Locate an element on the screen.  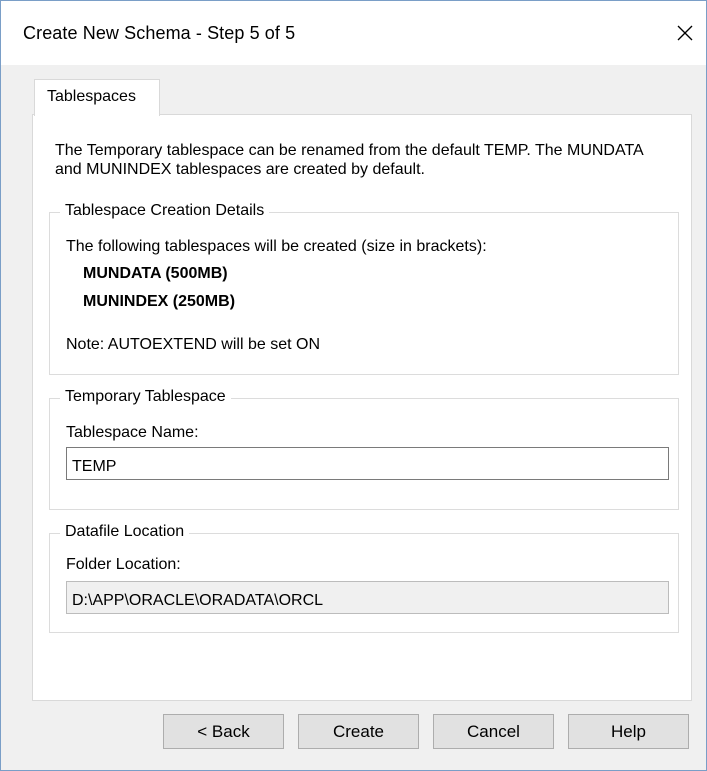
temporary-tablespace-group: Temporary Tablespace Tablespace Name: is located at coordinates (364, 449).